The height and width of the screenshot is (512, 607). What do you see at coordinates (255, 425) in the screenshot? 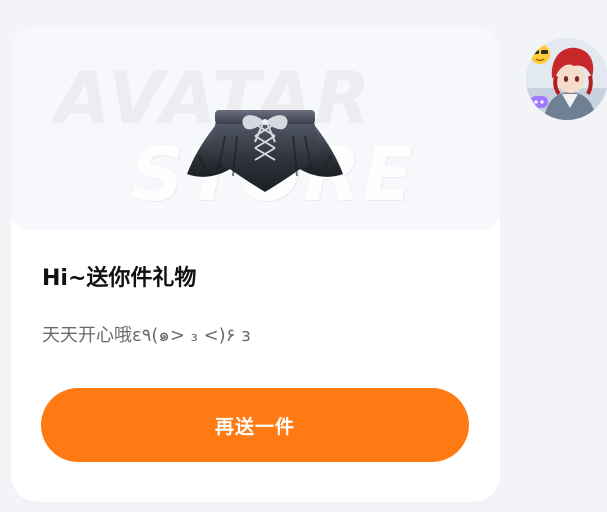
I see `send-again-button: 再送一件` at bounding box center [255, 425].